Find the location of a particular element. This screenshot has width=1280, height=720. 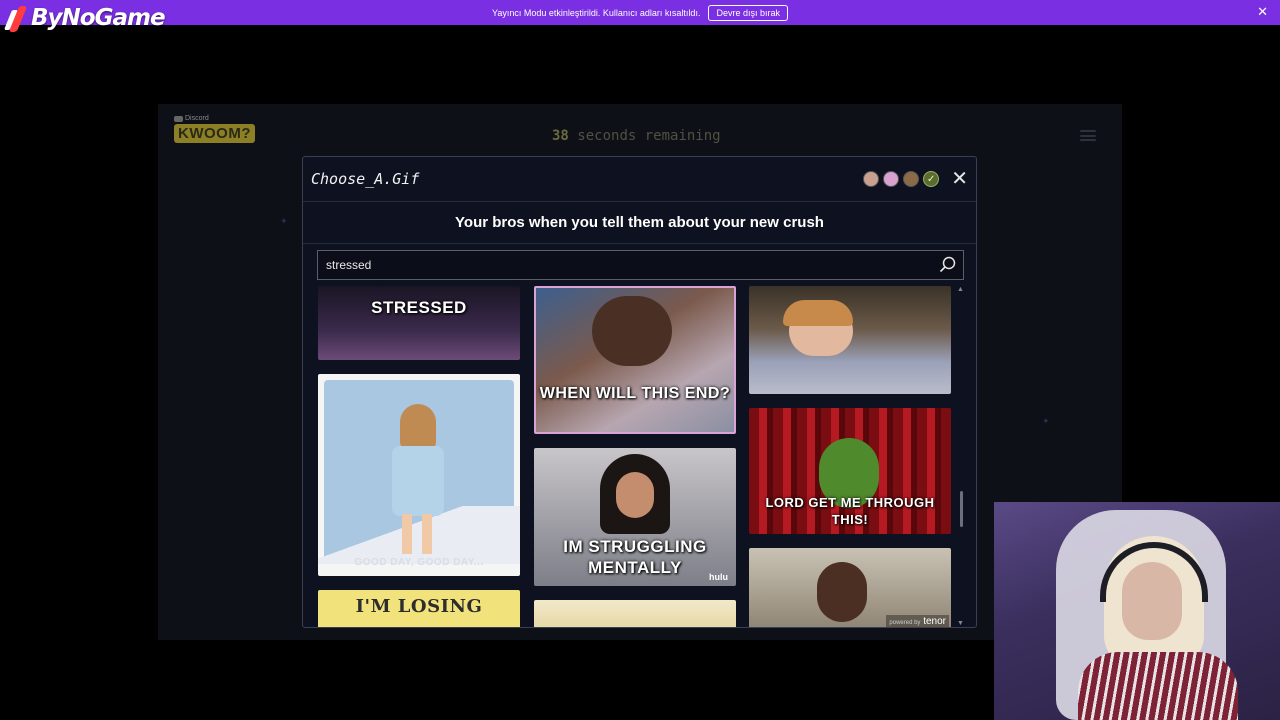

close-bar-icon: ✕ is located at coordinates (1262, 12).